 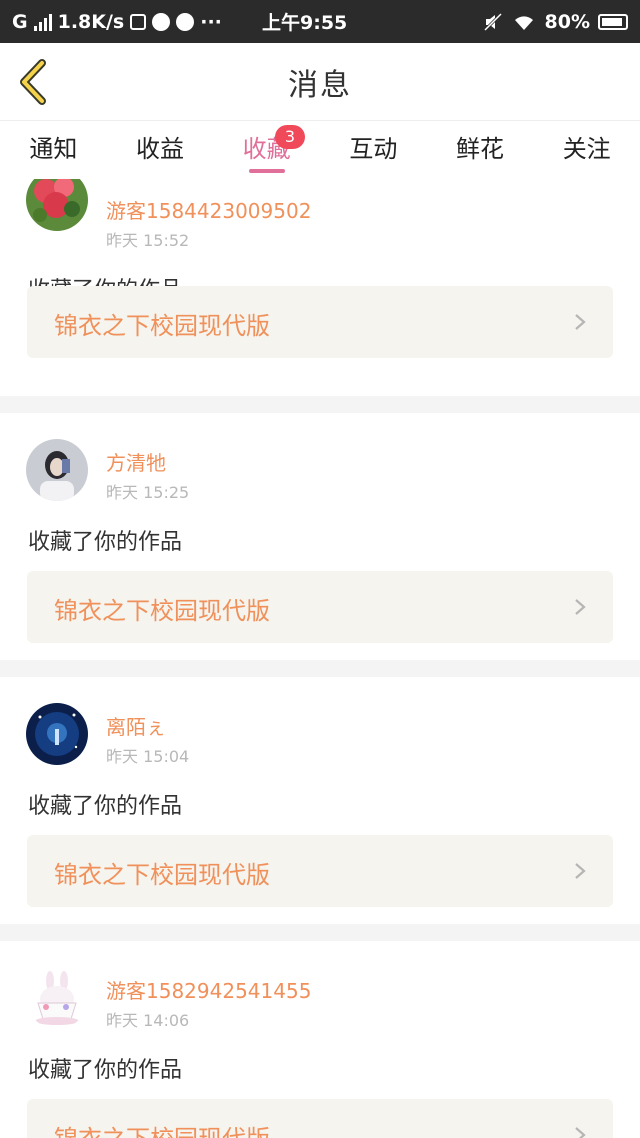 I want to click on tab-earnings: 收益, so click(x=160, y=150).